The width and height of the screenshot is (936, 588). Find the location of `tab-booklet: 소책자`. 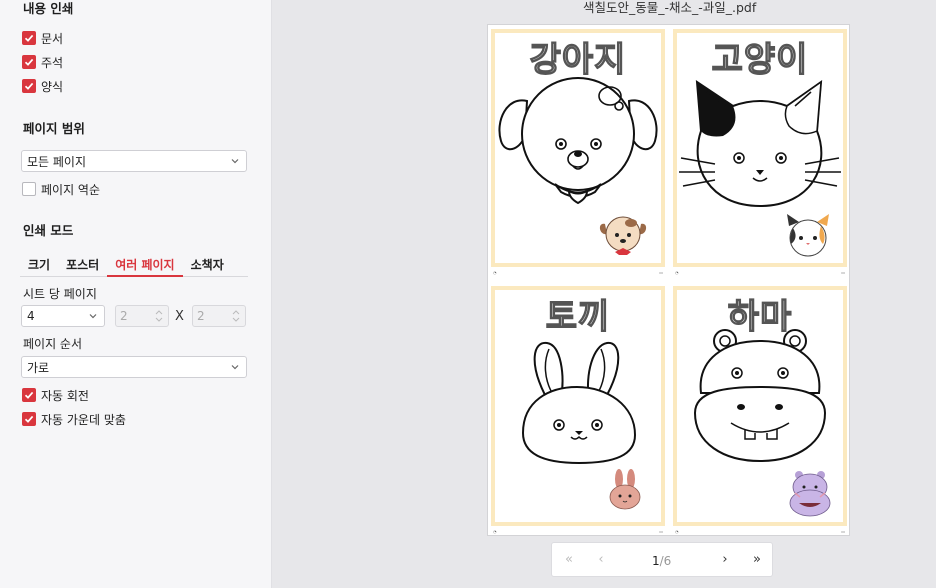

tab-booklet: 소책자 is located at coordinates (207, 264).